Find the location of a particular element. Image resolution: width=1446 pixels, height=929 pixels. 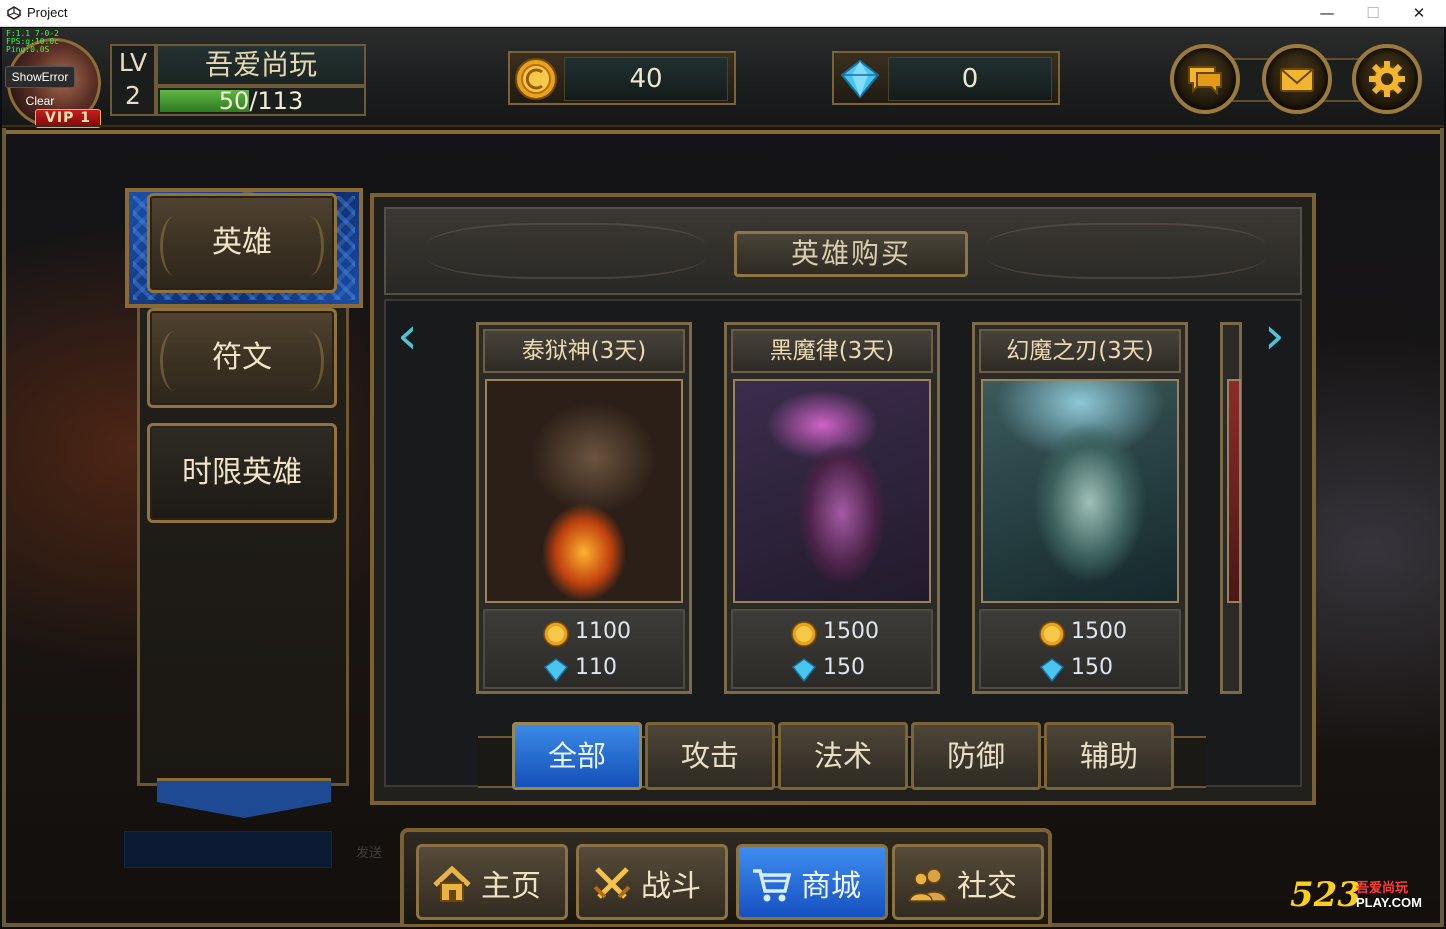

nav-social-button: 社交 is located at coordinates (968, 882).